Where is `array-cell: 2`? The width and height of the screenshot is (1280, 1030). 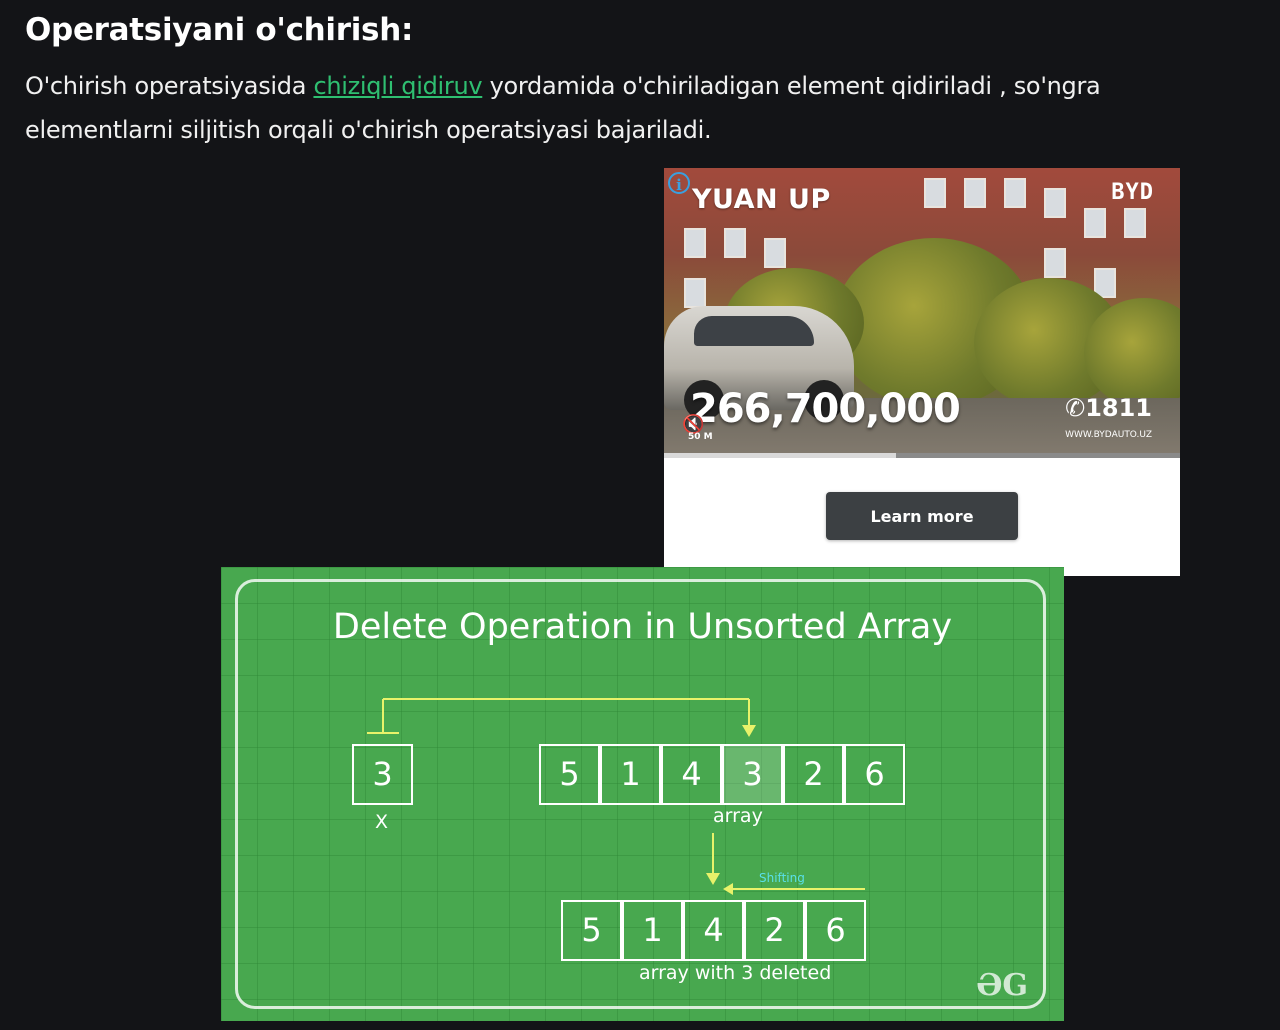
array-cell: 2 is located at coordinates (813, 774).